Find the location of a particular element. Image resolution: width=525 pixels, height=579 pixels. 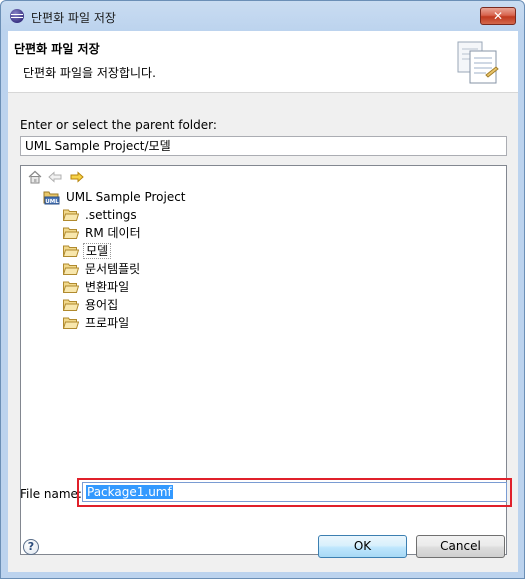

file-name-value: Package1.umf is located at coordinates (129, 492).